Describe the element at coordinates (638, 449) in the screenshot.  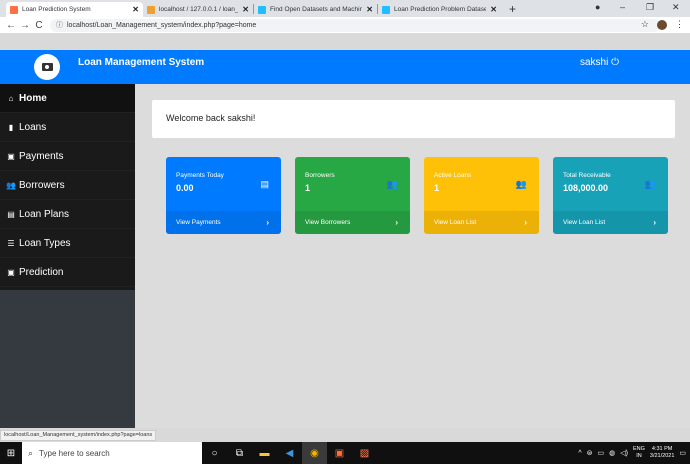
I see `lang-text: ENG` at that location.